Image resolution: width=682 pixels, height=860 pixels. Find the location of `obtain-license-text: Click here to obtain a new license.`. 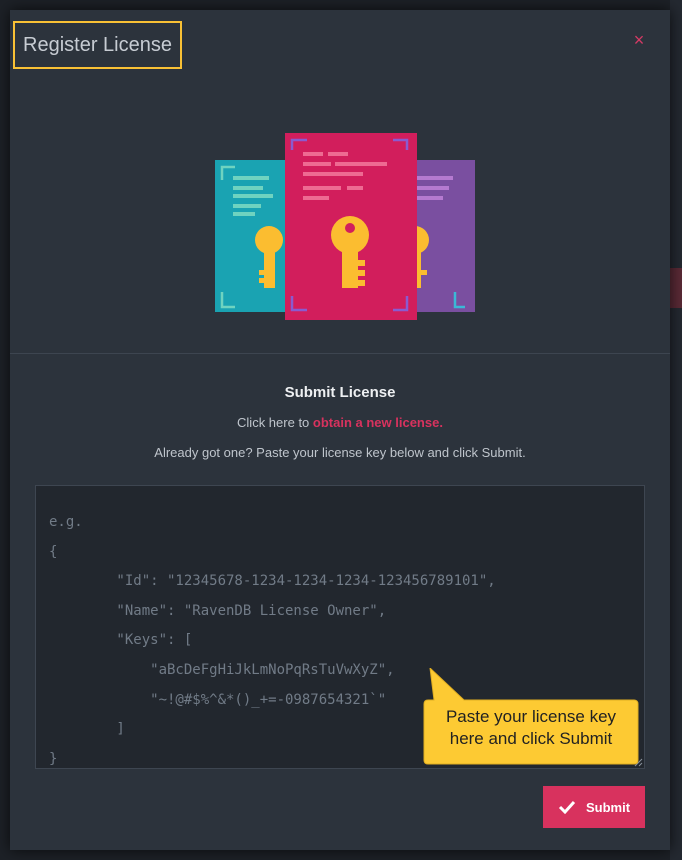

obtain-license-text: Click here to obtain a new license. is located at coordinates (340, 422).